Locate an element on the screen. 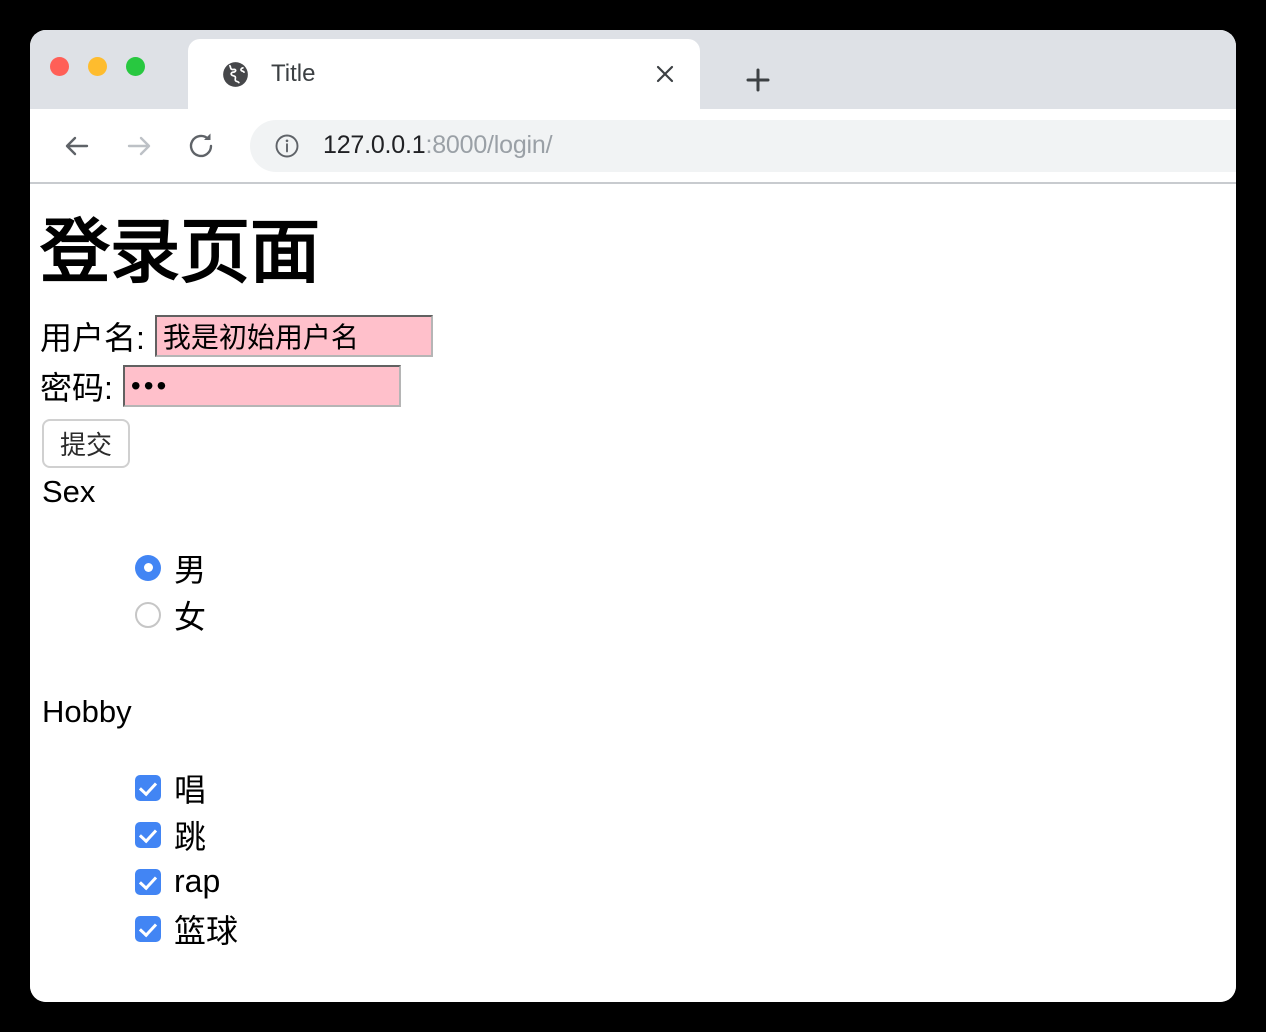 This screenshot has width=1266, height=1032. new-tab-button is located at coordinates (758, 80).